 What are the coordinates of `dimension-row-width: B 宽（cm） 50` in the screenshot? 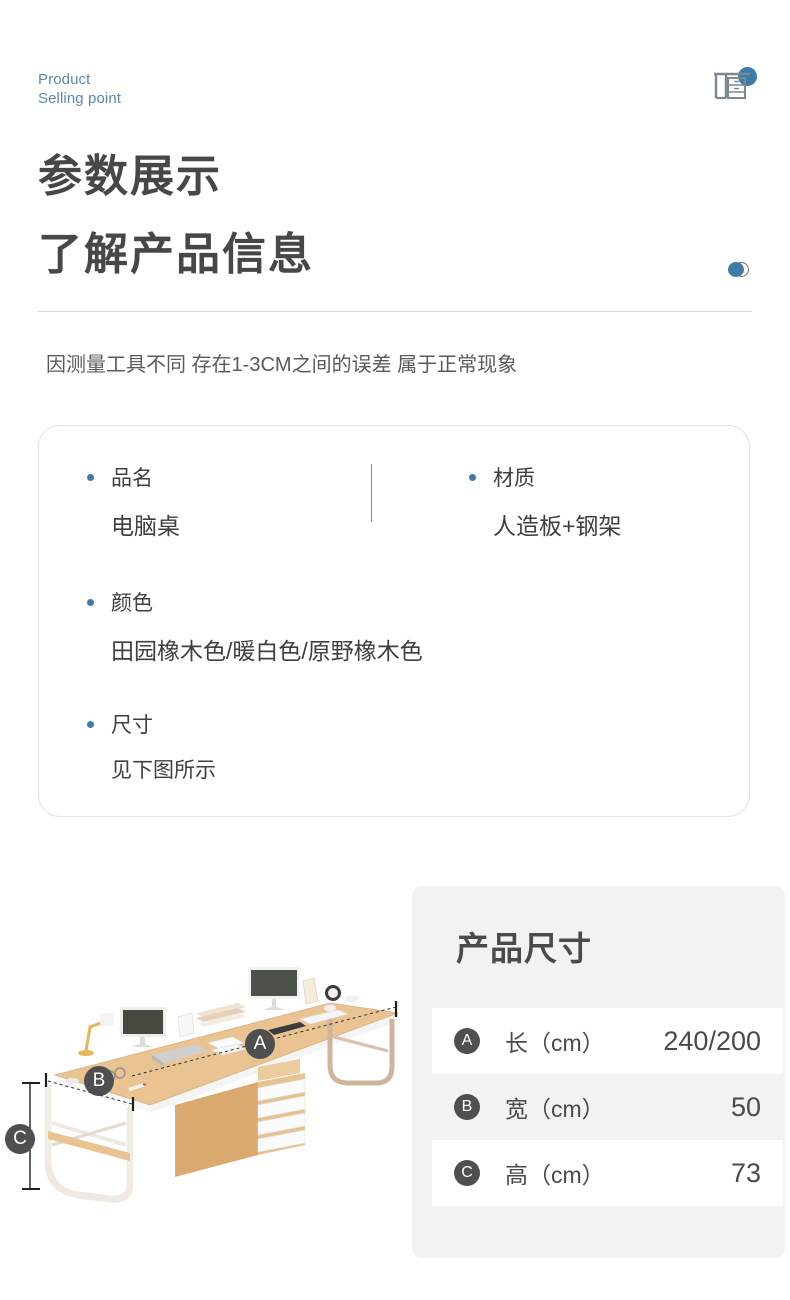 It's located at (607, 1107).